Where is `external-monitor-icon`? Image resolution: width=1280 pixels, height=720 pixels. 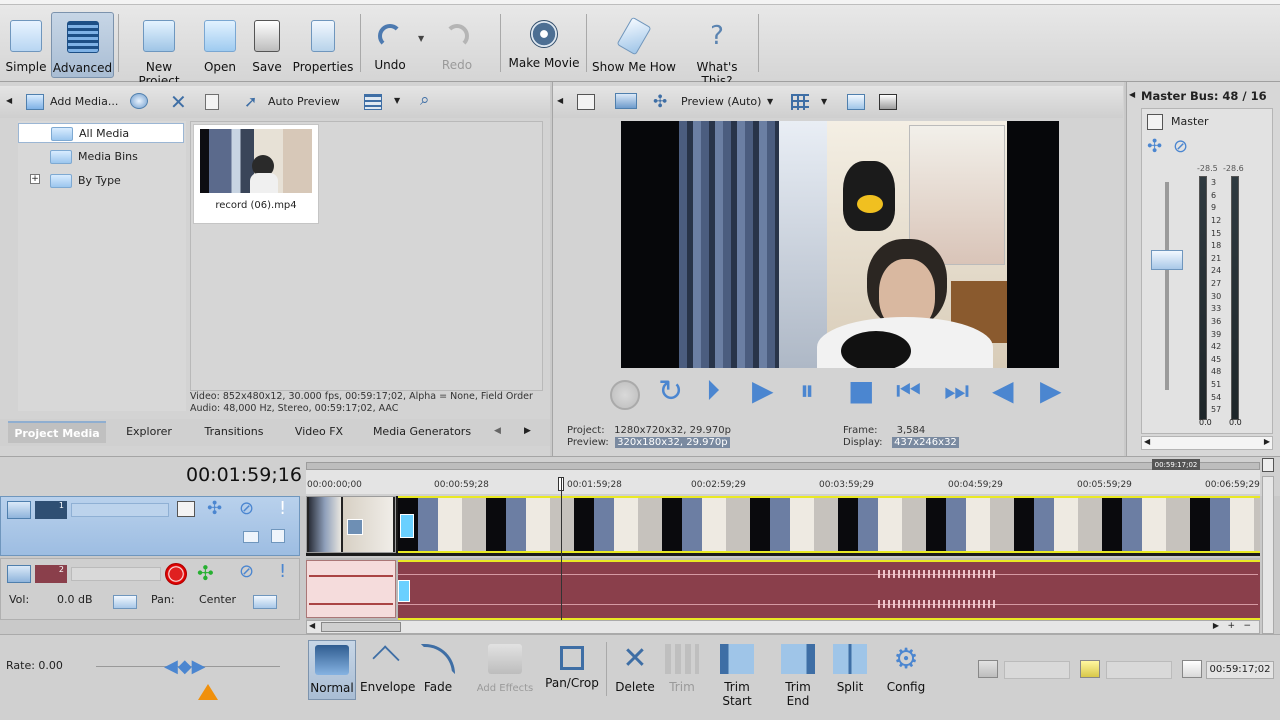 external-monitor-icon is located at coordinates (626, 101).